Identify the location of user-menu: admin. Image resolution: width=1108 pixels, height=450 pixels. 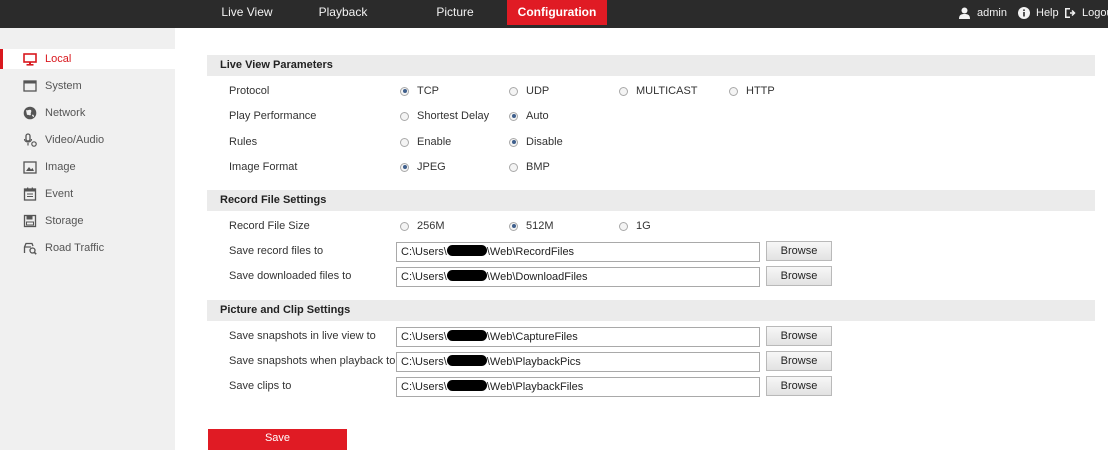
(982, 12).